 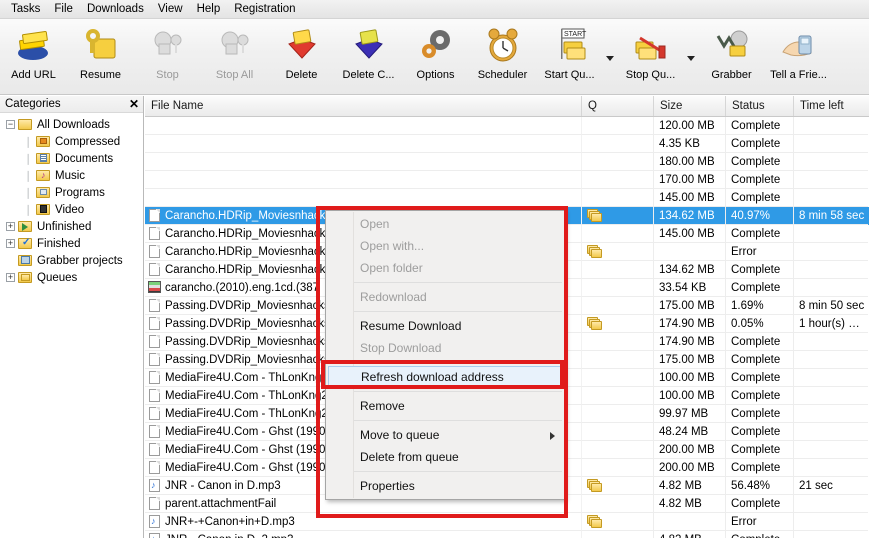 I want to click on cell-status: 1.69%, so click(x=760, y=306).